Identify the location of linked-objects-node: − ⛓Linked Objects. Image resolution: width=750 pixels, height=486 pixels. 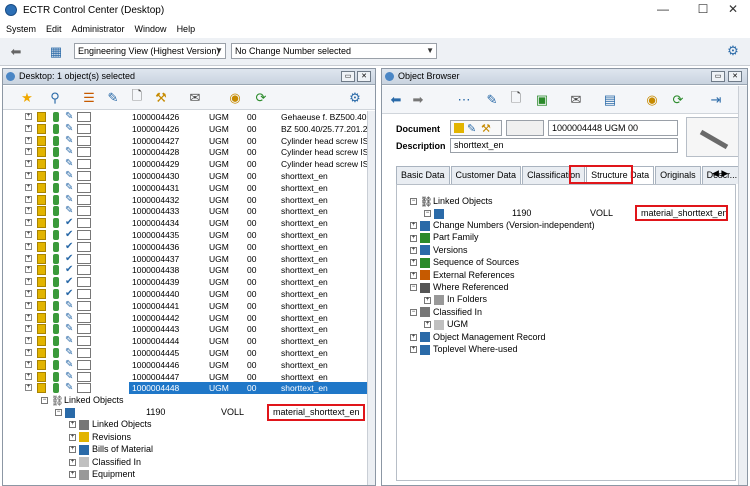
(82, 400).